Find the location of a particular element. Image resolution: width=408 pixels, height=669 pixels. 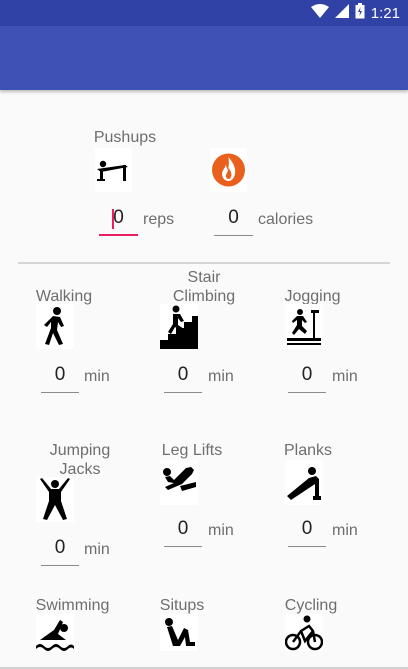

planks-icon is located at coordinates (304, 482).